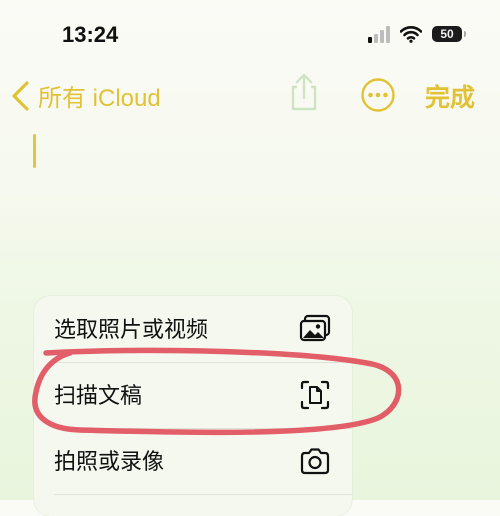 The image size is (500, 516). I want to click on more-icon, so click(378, 95).